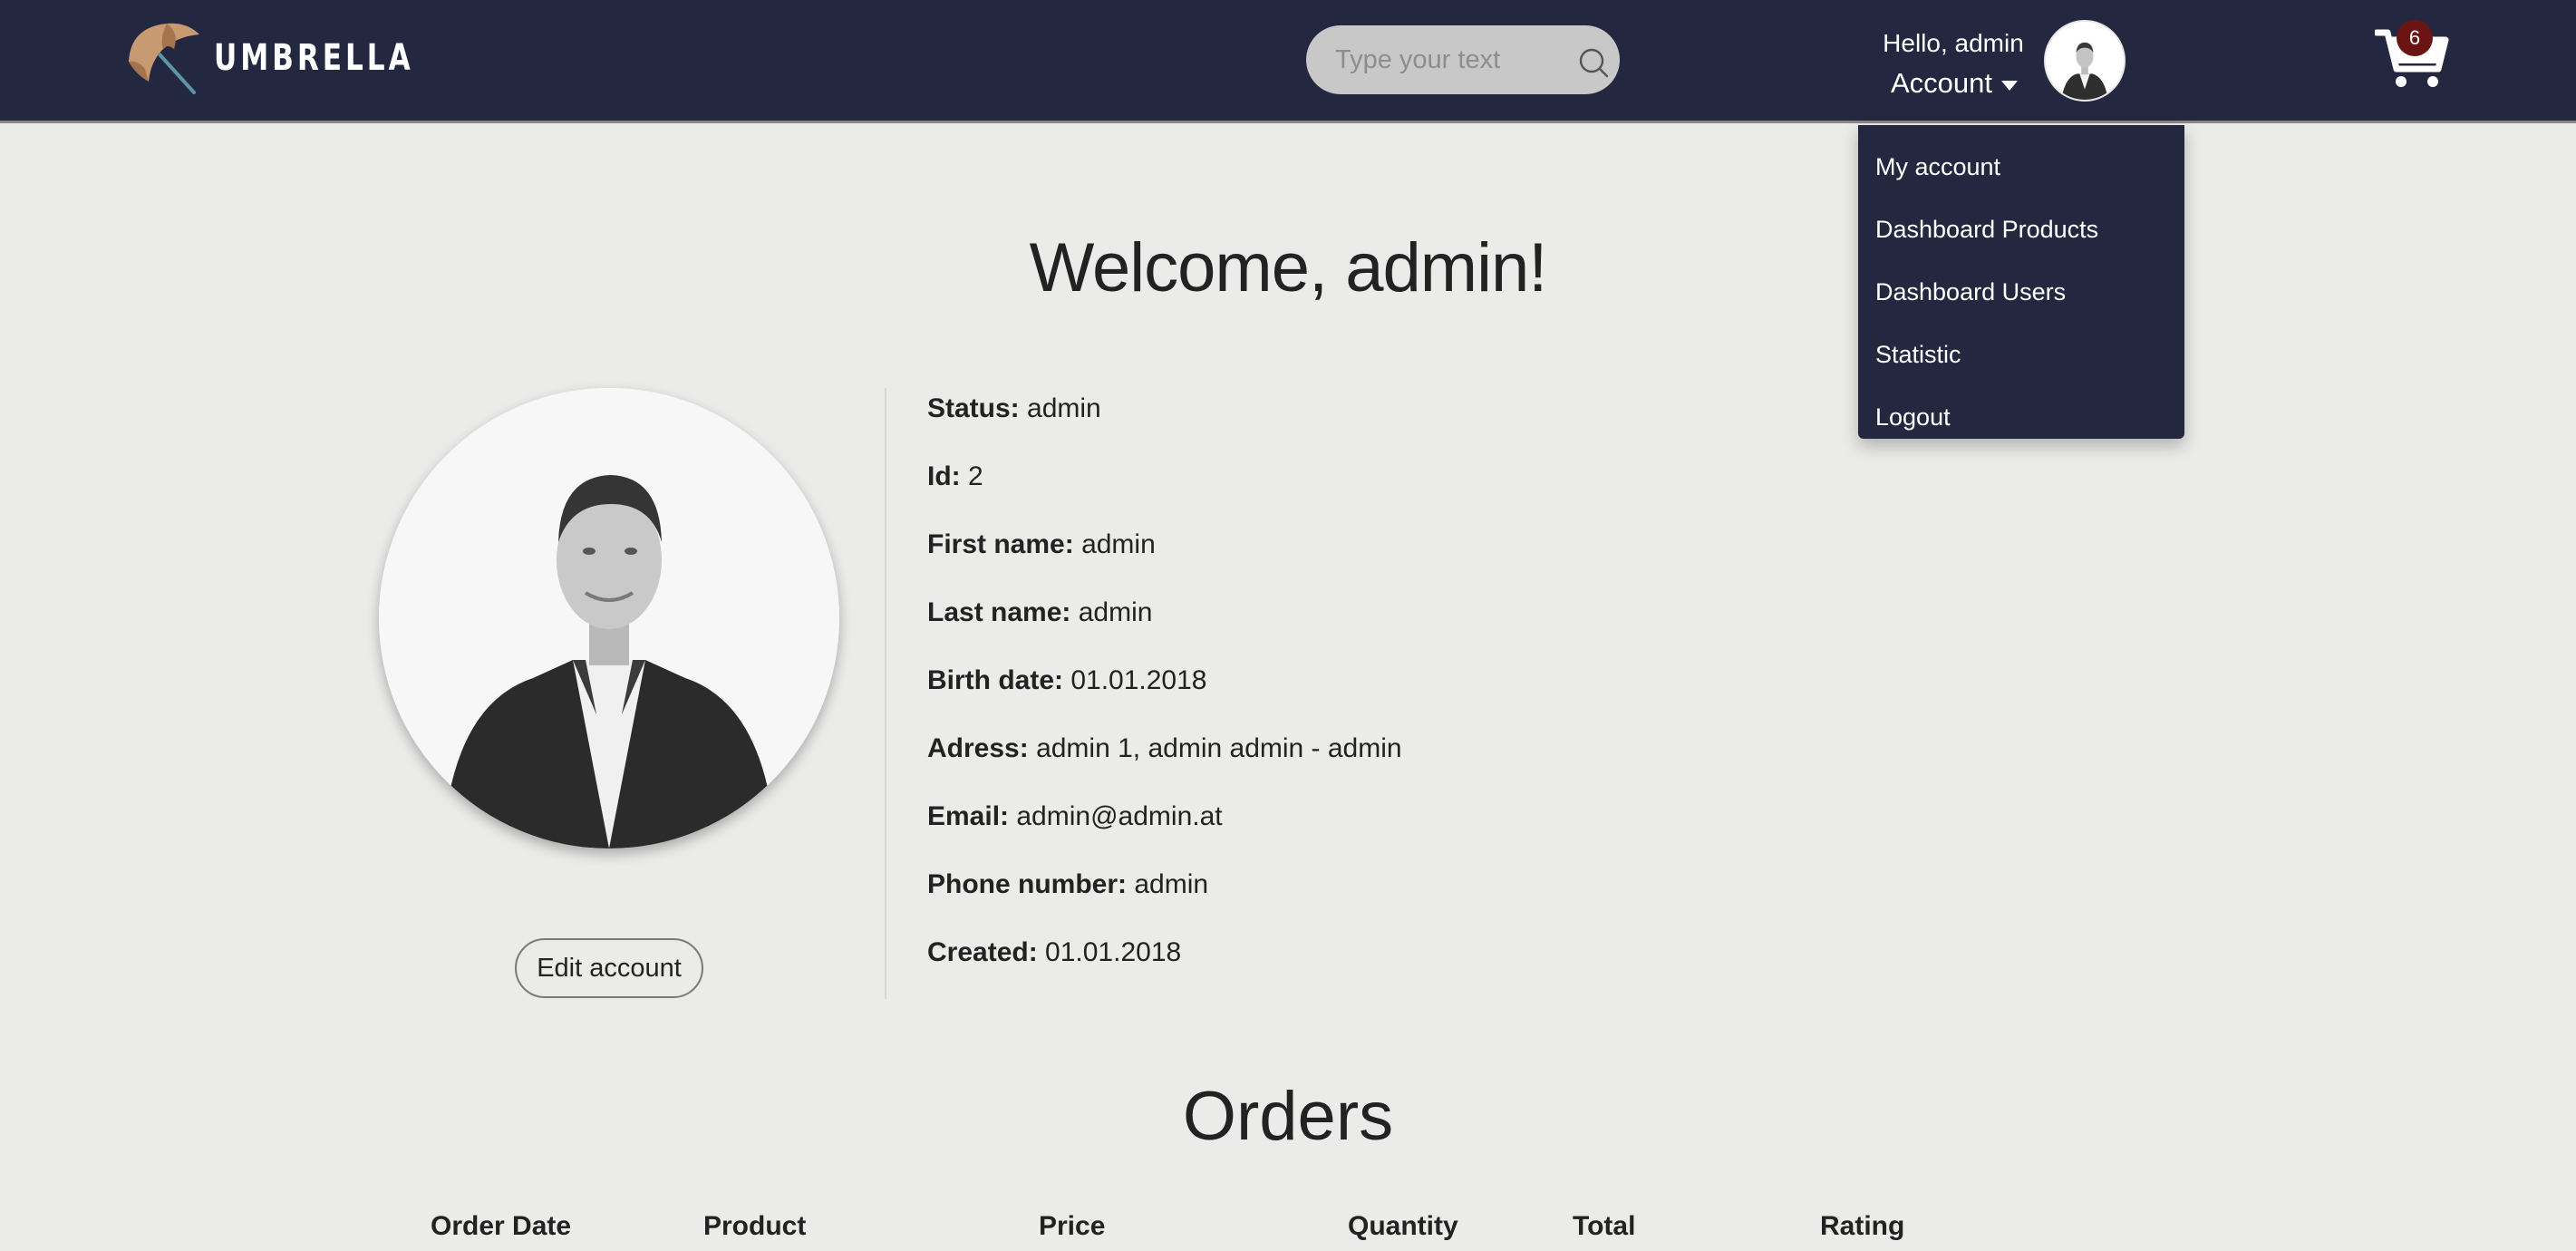 The height and width of the screenshot is (1251, 2576). Describe the element at coordinates (2411, 57) in the screenshot. I see `cart-button: 6` at that location.